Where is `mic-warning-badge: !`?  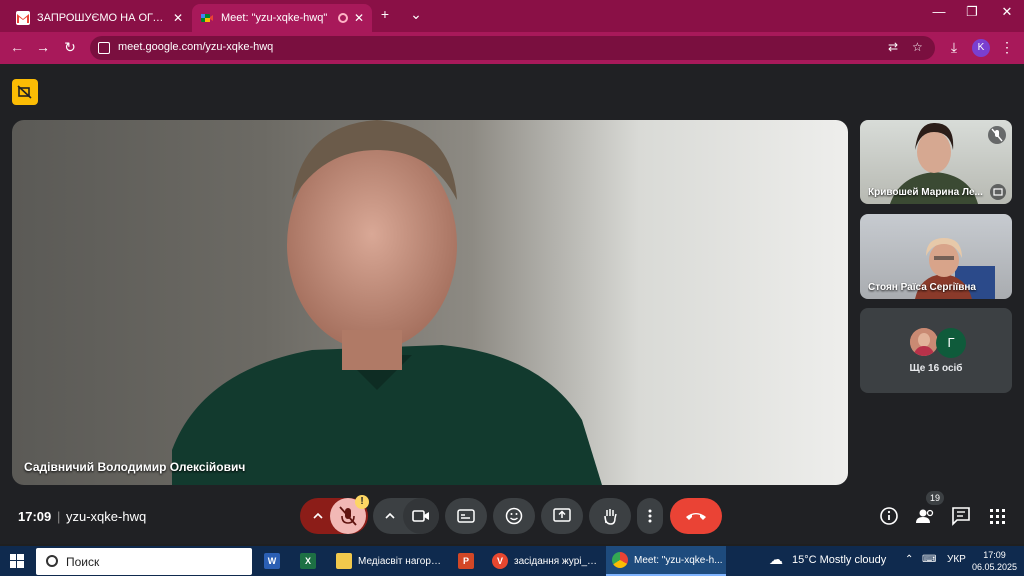
mic-warning-badge: ! is located at coordinates (362, 502).